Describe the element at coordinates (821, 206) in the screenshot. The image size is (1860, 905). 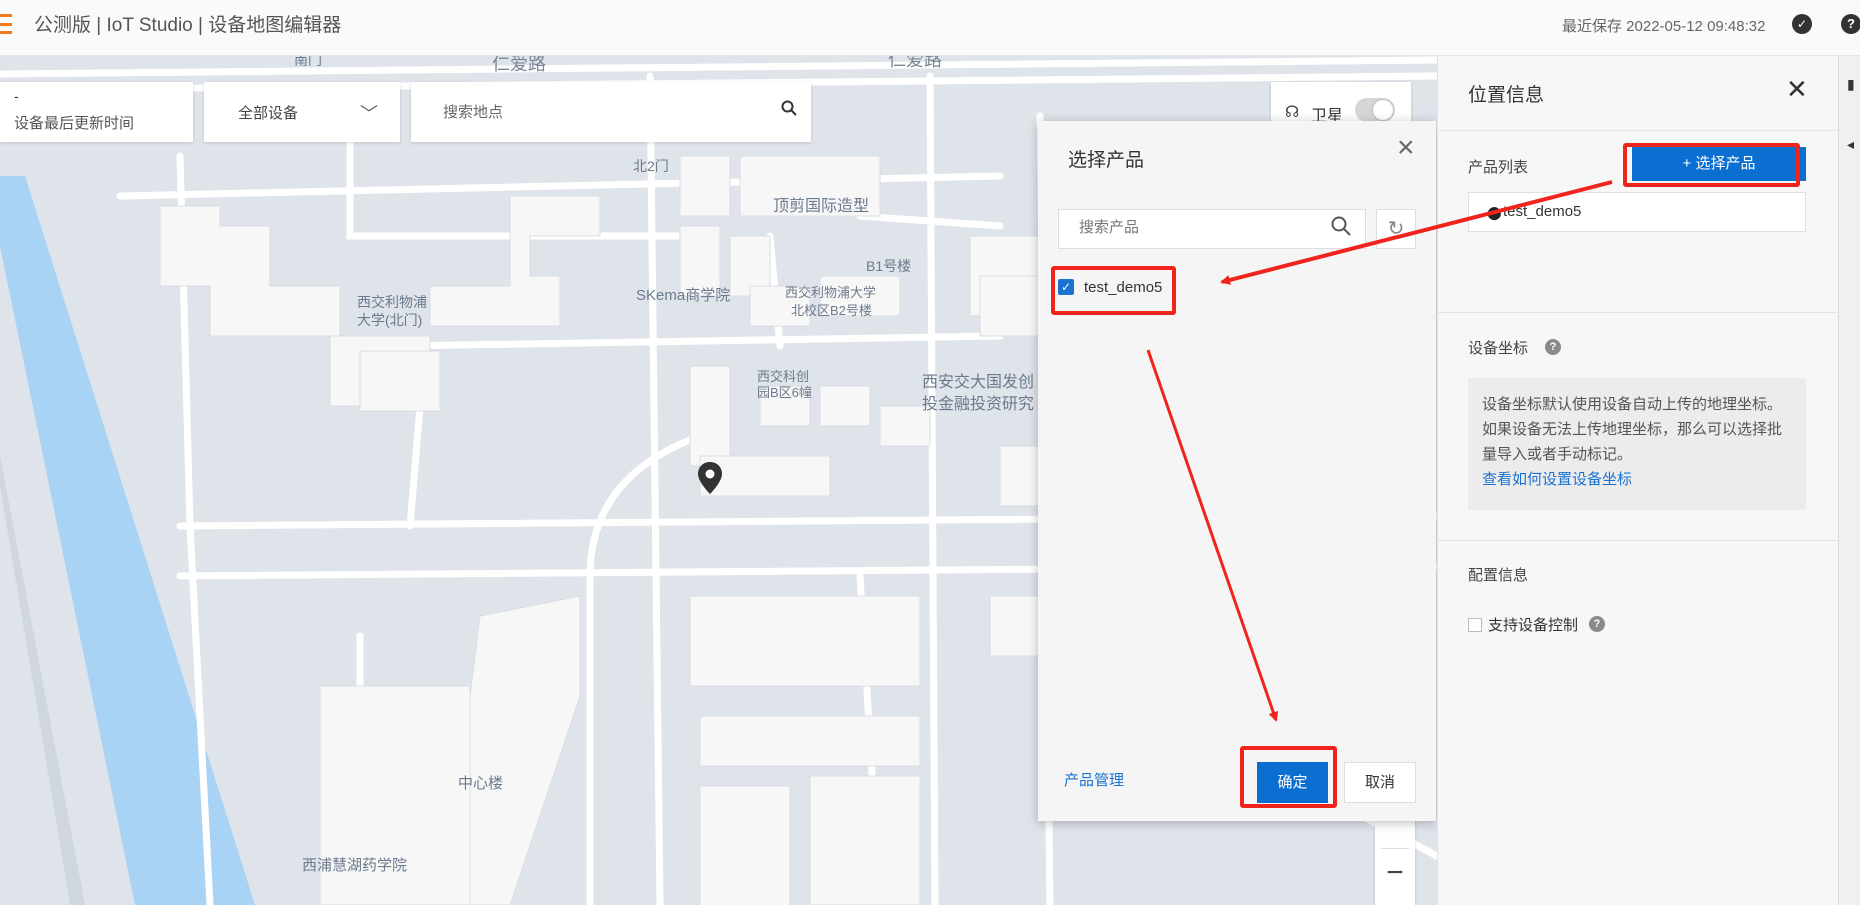
I see `map-label-poi: 顶剪国际造型` at that location.